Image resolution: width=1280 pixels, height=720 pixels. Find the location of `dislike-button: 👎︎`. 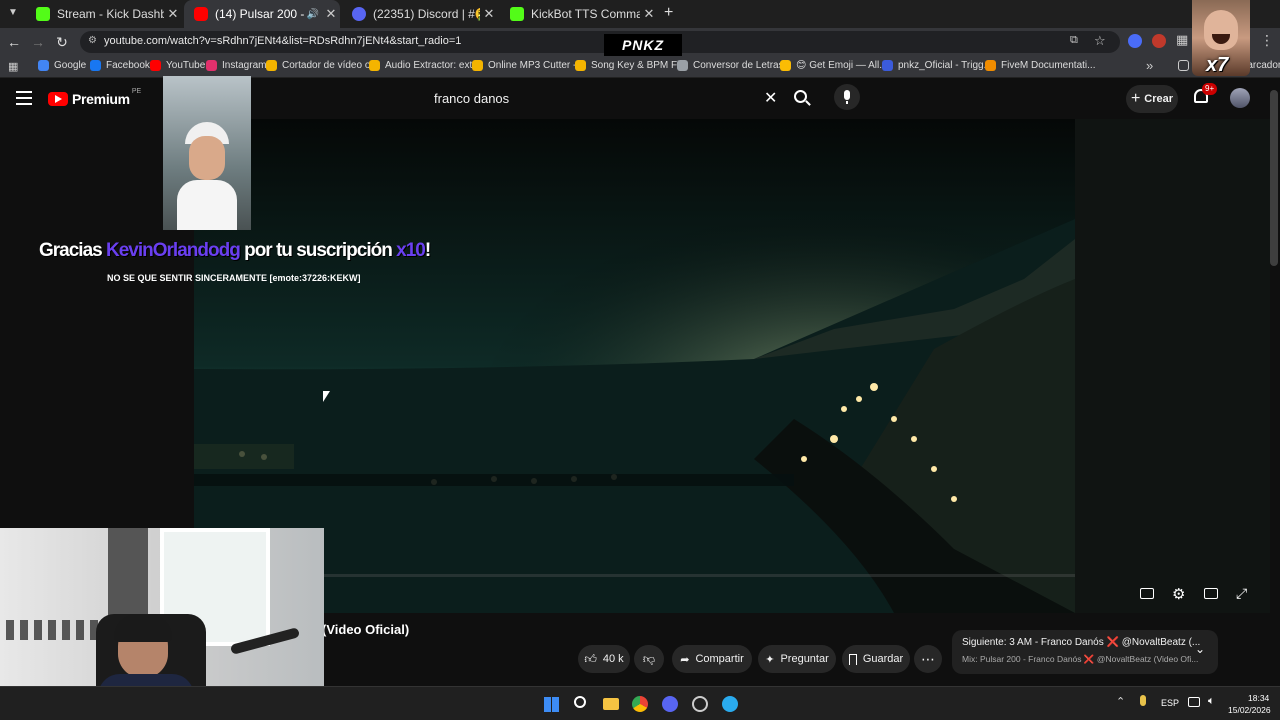

dislike-button: 👎︎ is located at coordinates (649, 659).